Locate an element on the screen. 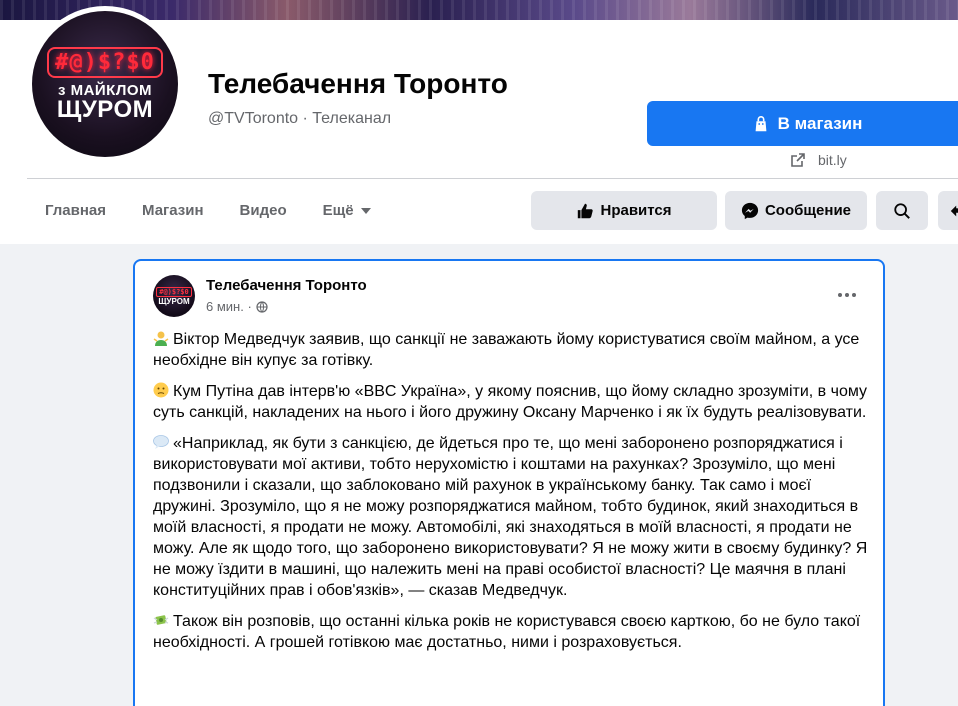  post-time-label: 6 мин. · is located at coordinates (229, 306).